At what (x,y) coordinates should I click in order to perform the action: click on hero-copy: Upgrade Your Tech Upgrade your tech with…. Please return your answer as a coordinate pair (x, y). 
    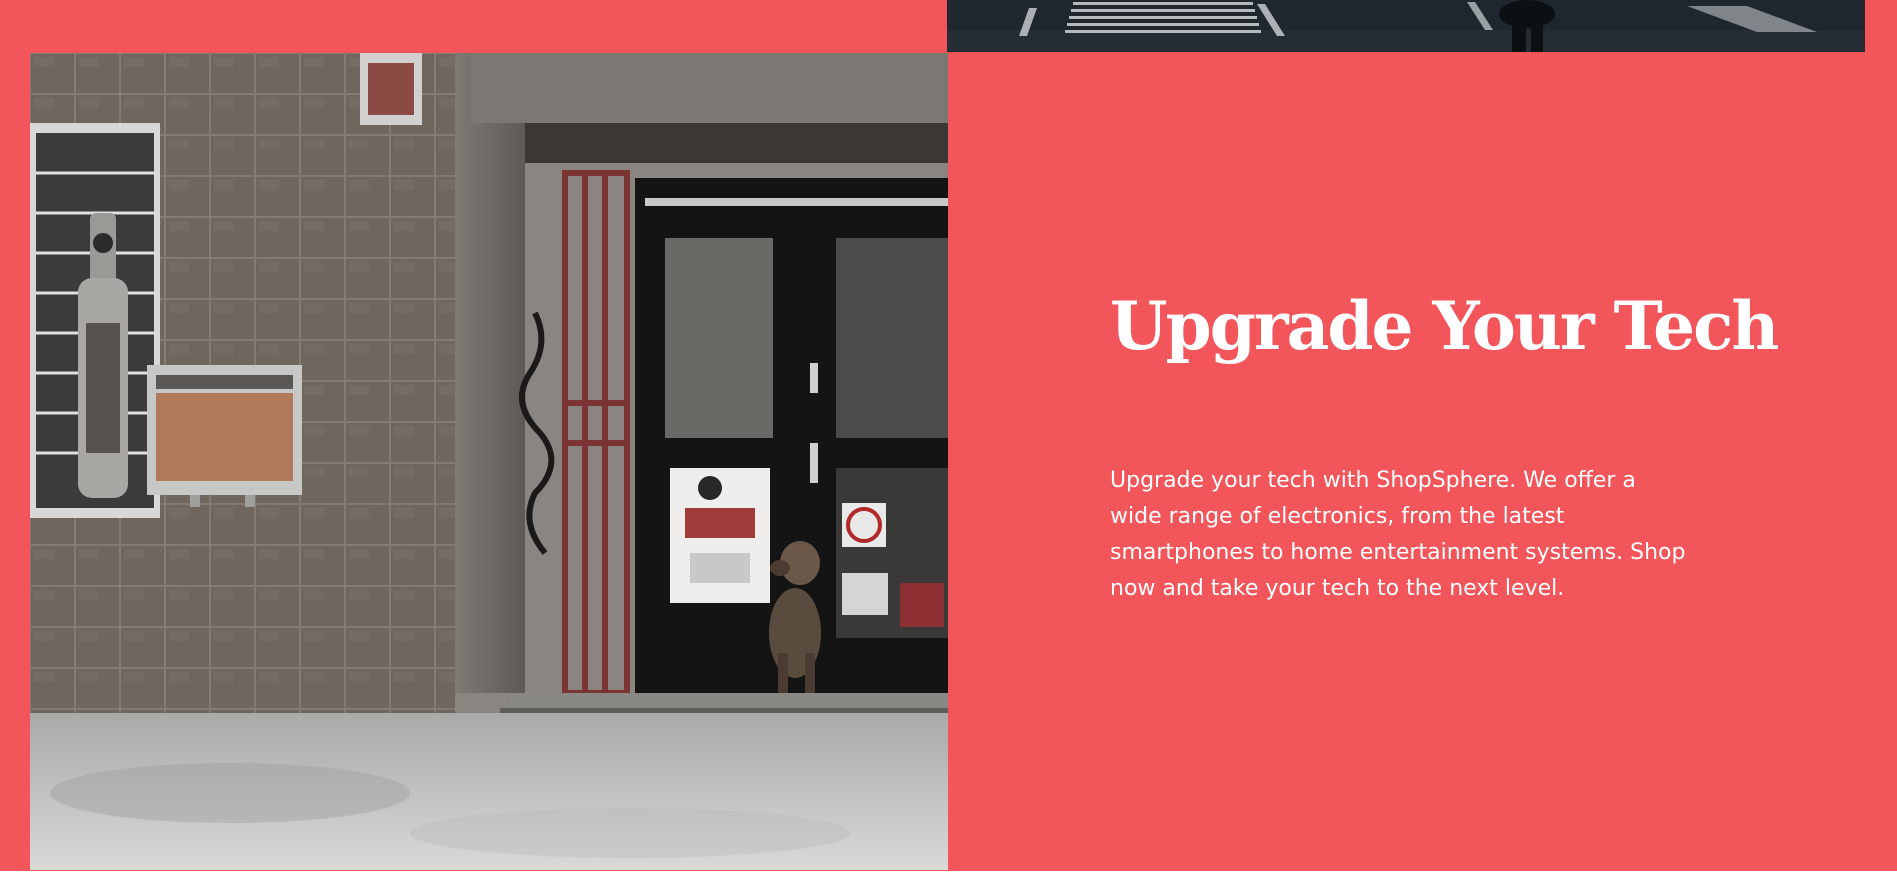
    Looking at the image, I should click on (1444, 447).